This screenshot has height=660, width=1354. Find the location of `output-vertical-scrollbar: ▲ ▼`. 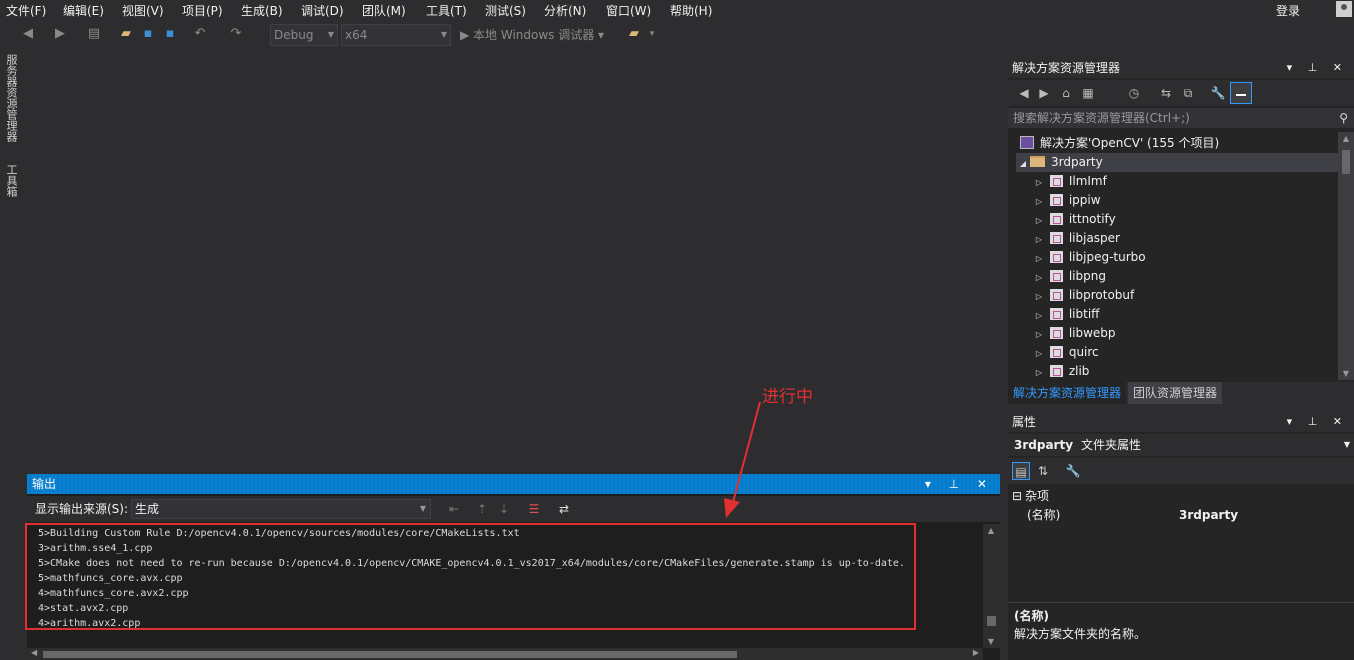

output-vertical-scrollbar: ▲ ▼ is located at coordinates (991, 586).